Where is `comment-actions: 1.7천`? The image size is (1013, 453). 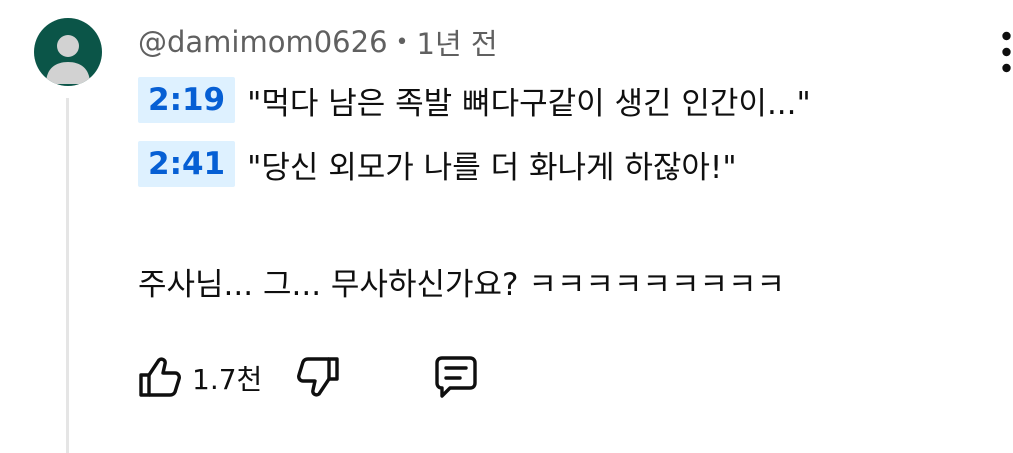 comment-actions: 1.7천 is located at coordinates (316, 377).